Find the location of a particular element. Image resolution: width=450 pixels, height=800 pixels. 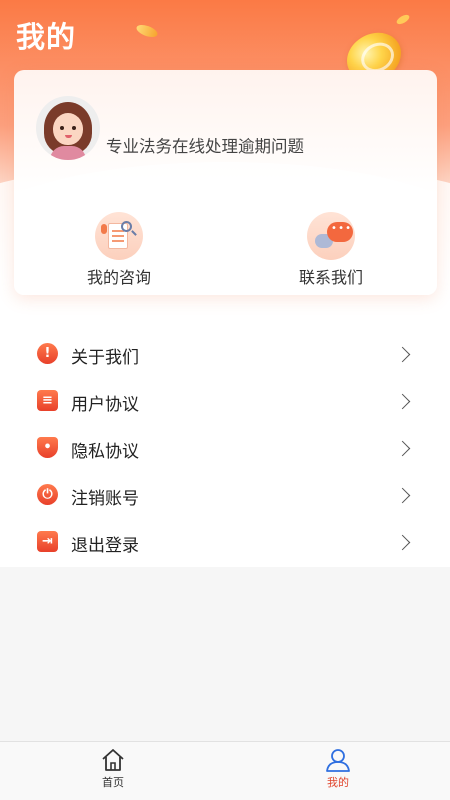

menu-item-label: 注销账号 is located at coordinates (105, 499).